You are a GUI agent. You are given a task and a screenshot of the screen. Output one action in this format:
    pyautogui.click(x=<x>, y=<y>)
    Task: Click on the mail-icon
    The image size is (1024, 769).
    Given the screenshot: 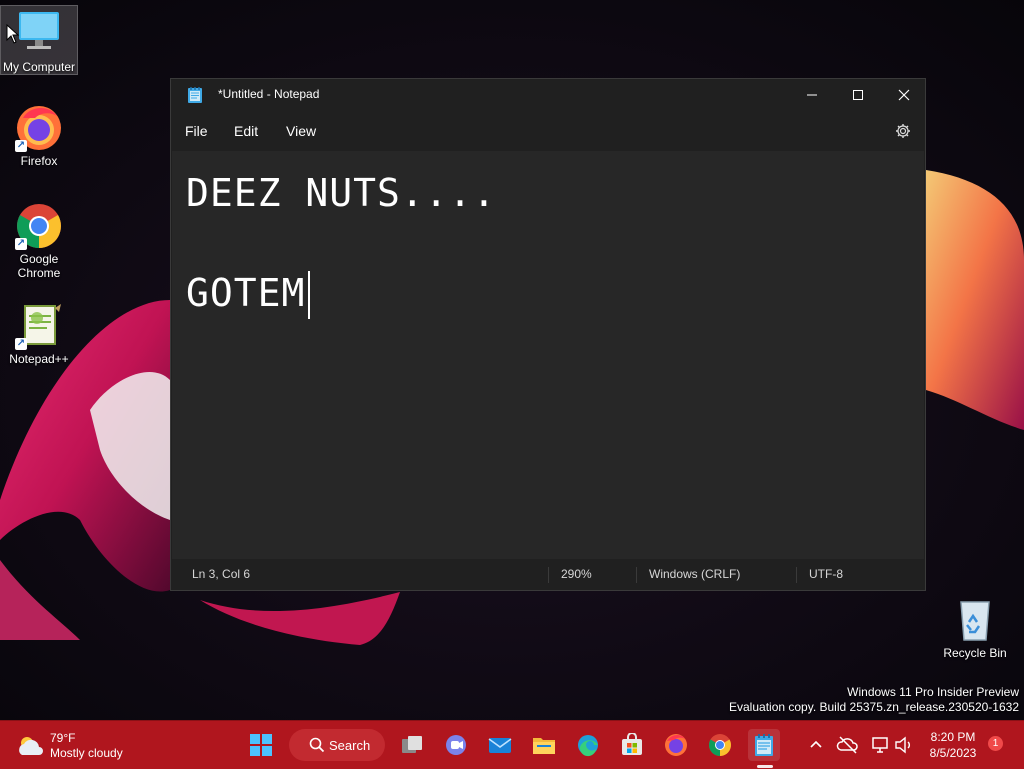 What is the action you would take?
    pyautogui.click(x=500, y=745)
    